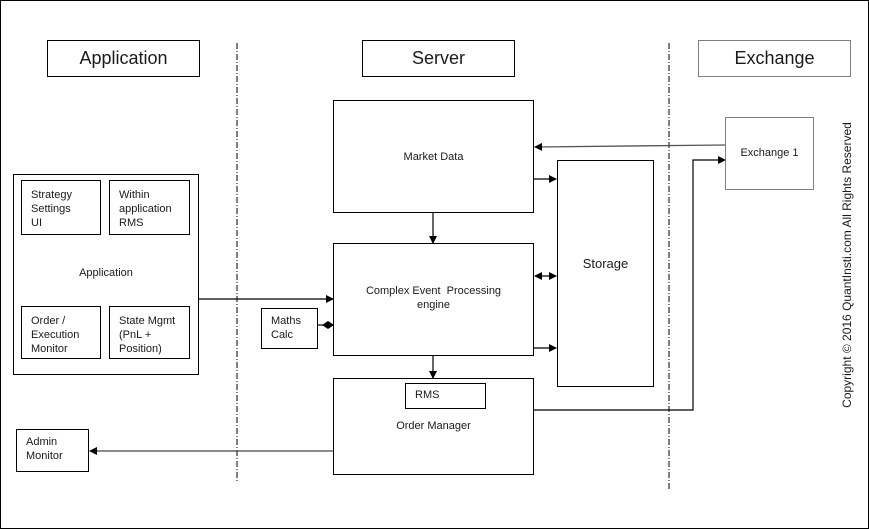  I want to click on market-data-box: Market Data, so click(433, 156).